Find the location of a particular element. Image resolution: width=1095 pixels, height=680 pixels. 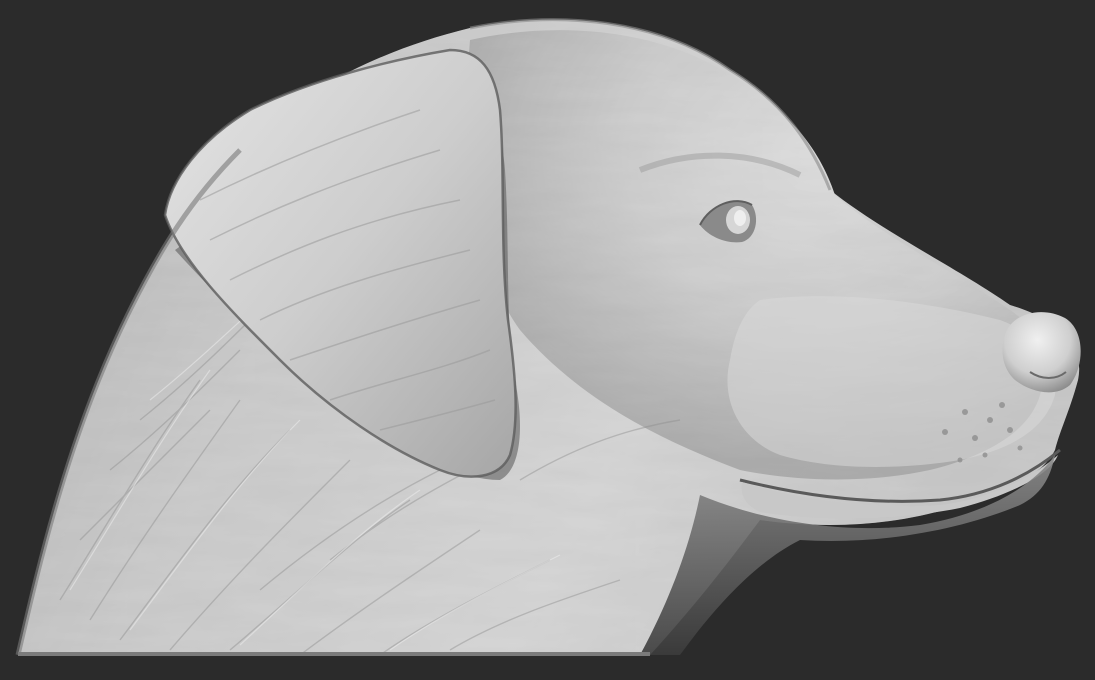

relief-base is located at coordinates (334, 654).